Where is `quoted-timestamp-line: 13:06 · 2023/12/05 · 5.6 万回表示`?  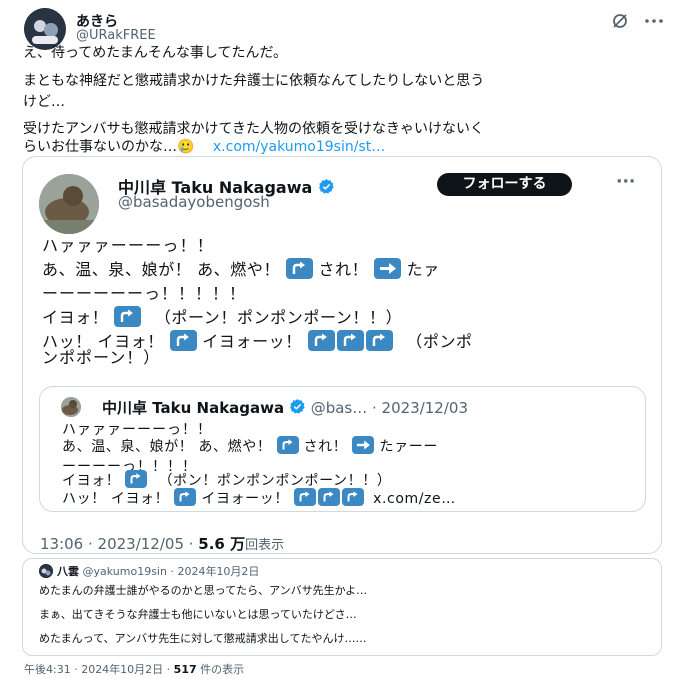 quoted-timestamp-line: 13:06 · 2023/12/05 · 5.6 万回表示 is located at coordinates (162, 543).